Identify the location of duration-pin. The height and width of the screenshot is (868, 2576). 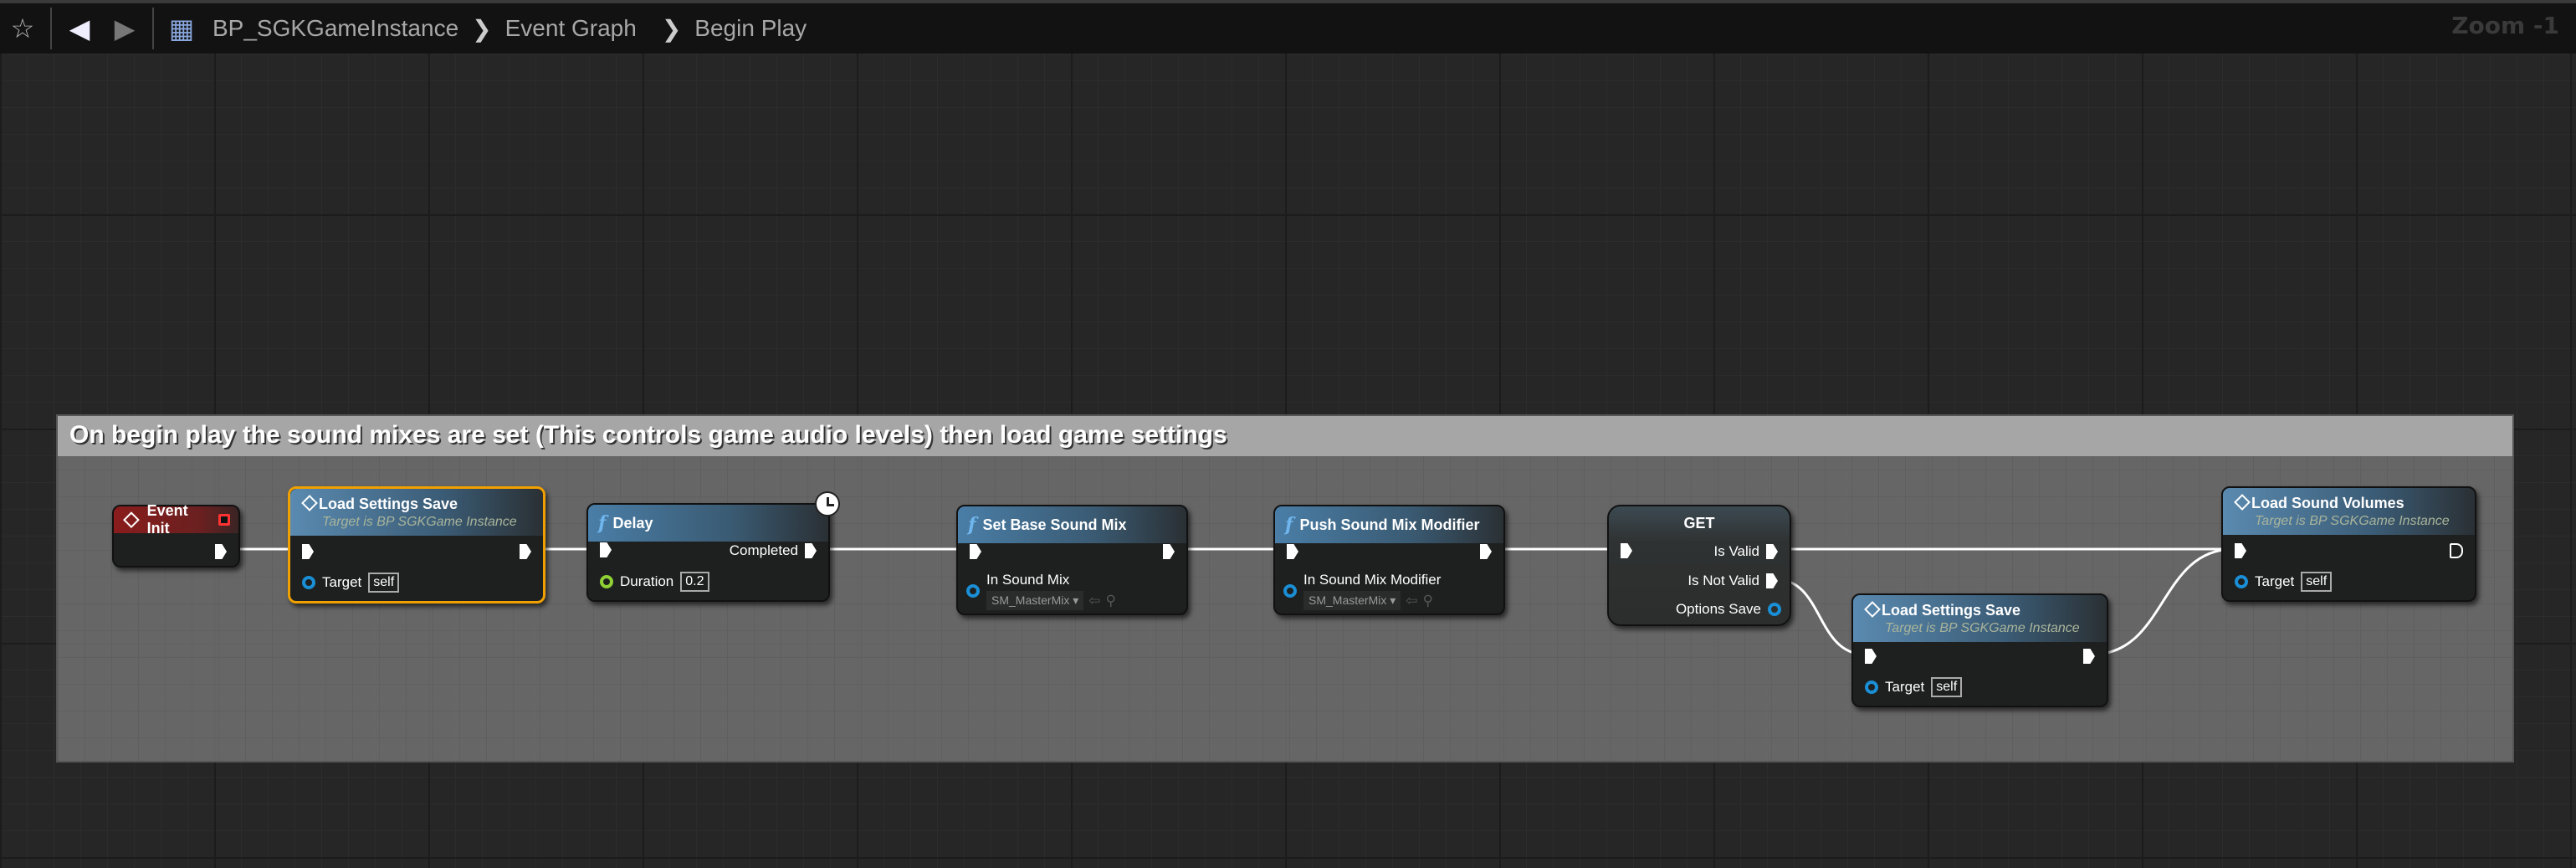
(606, 581).